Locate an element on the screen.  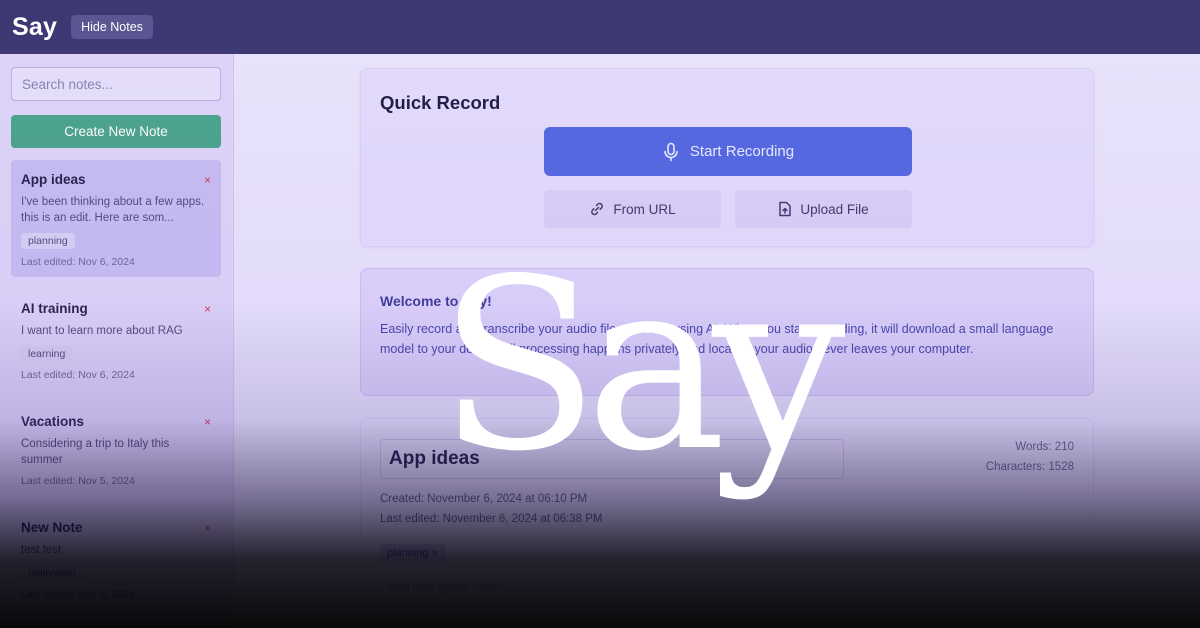
top-bar: Say Hide Notes is located at coordinates (600, 27).